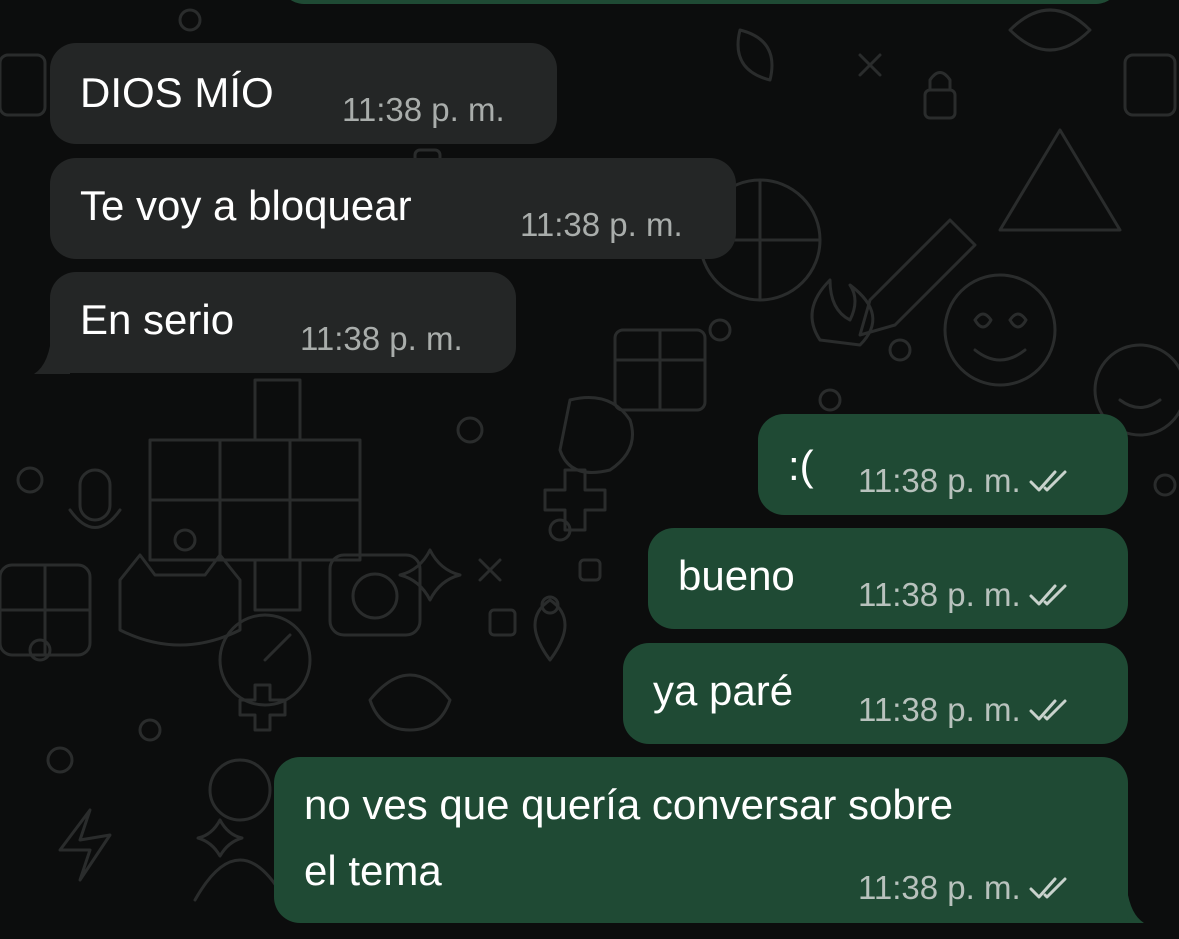  Describe the element at coordinates (700, 2) in the screenshot. I see `message-bubble-partial` at that location.